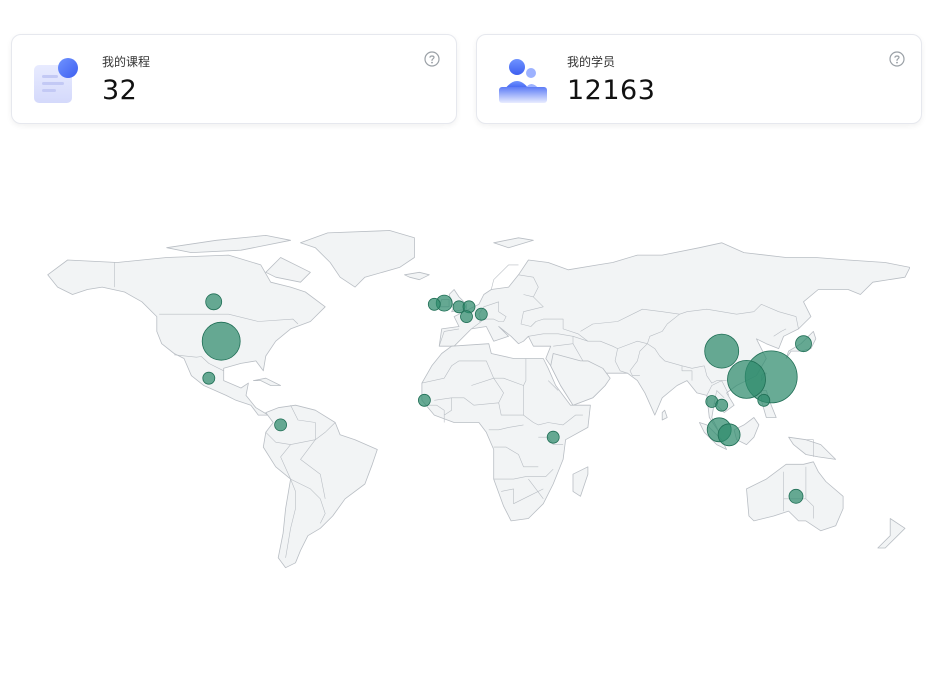  What do you see at coordinates (513, 243) in the screenshot?
I see `land-svalbard` at bounding box center [513, 243].